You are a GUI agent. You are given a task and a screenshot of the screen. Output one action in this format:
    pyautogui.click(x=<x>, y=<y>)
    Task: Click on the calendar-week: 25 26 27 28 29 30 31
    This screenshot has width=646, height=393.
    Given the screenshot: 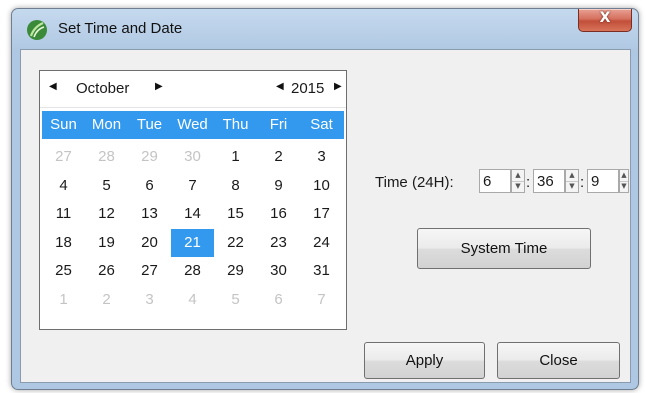 What is the action you would take?
    pyautogui.click(x=193, y=271)
    